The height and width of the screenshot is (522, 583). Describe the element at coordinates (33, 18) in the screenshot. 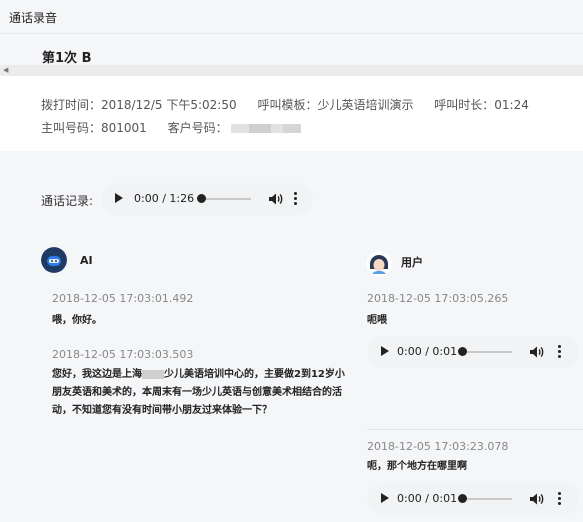

I see `panel-title: 通话录音` at that location.